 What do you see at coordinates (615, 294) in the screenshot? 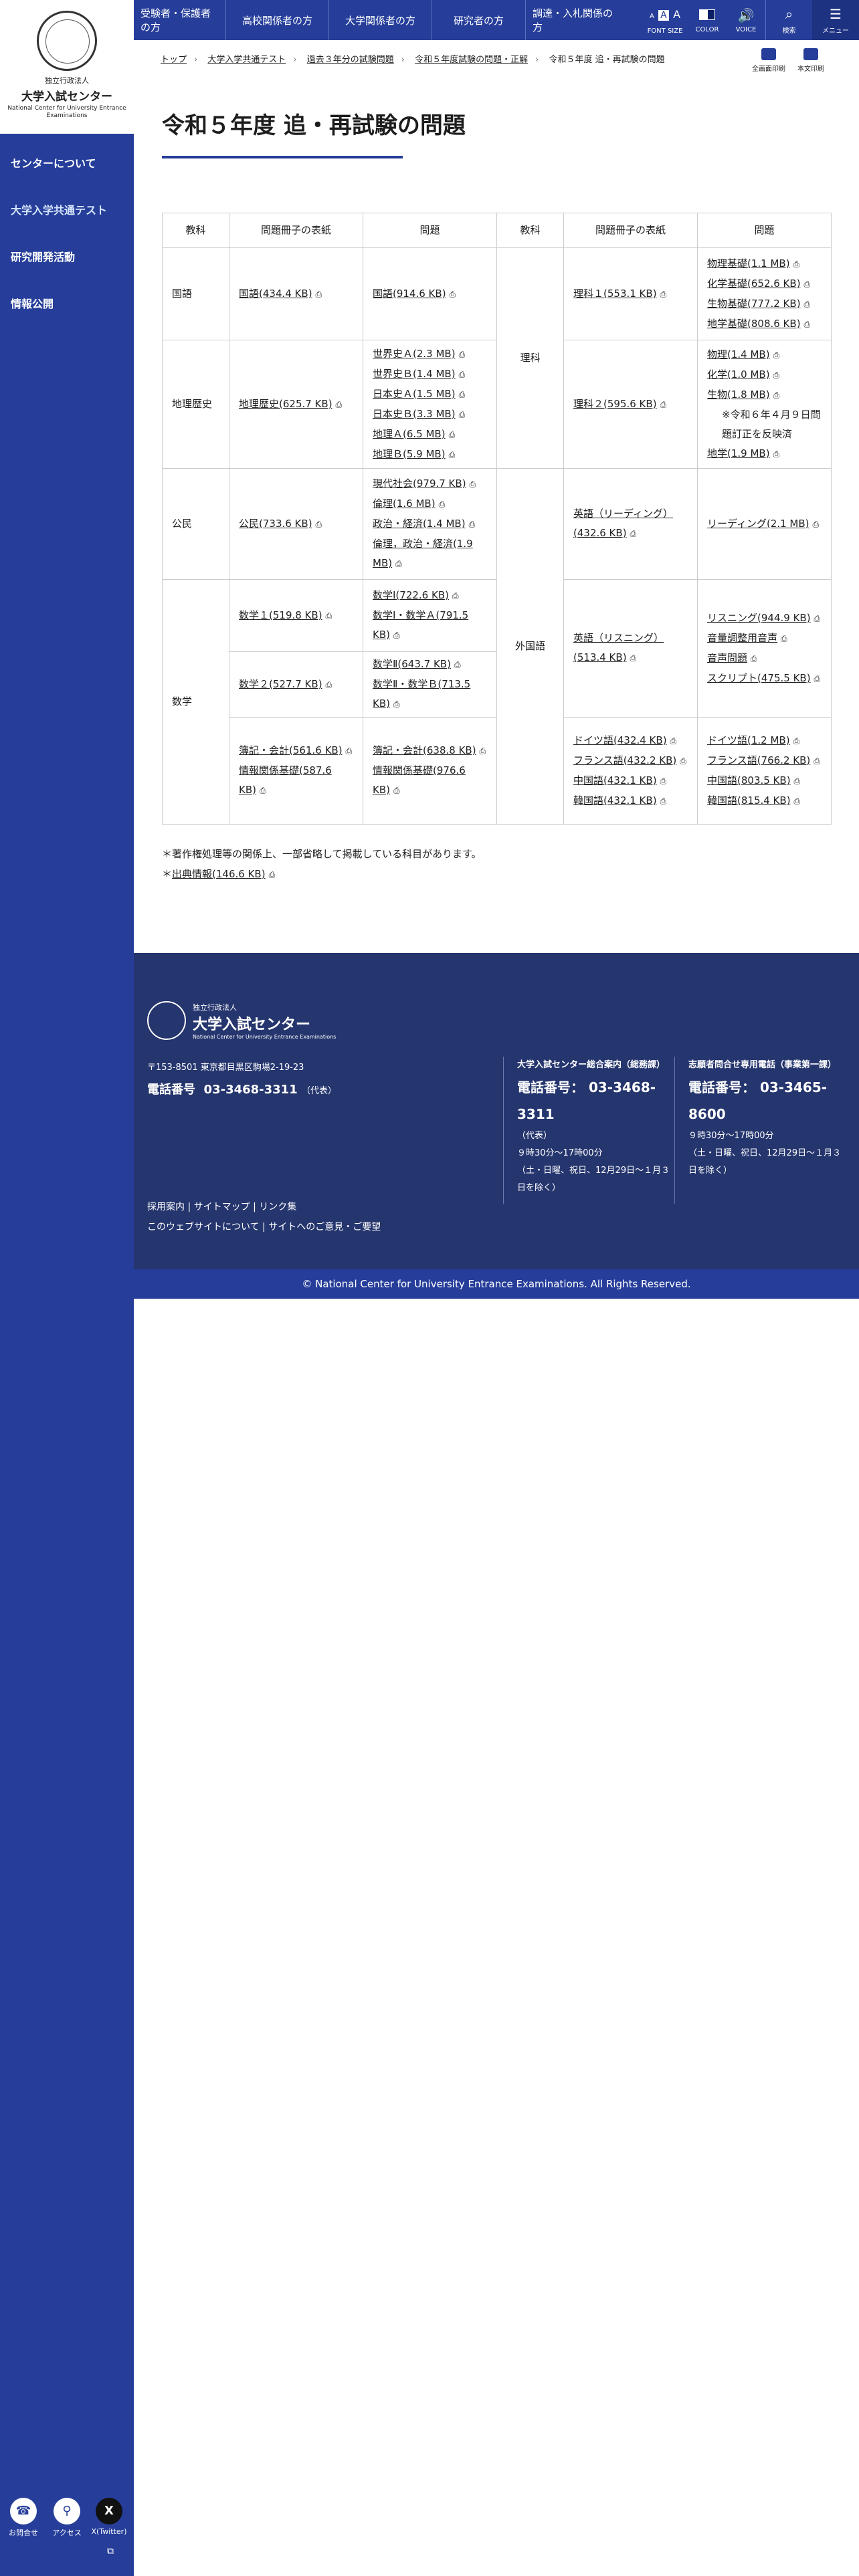
I see `pdf-link: 理科１(553.1 KB)` at bounding box center [615, 294].